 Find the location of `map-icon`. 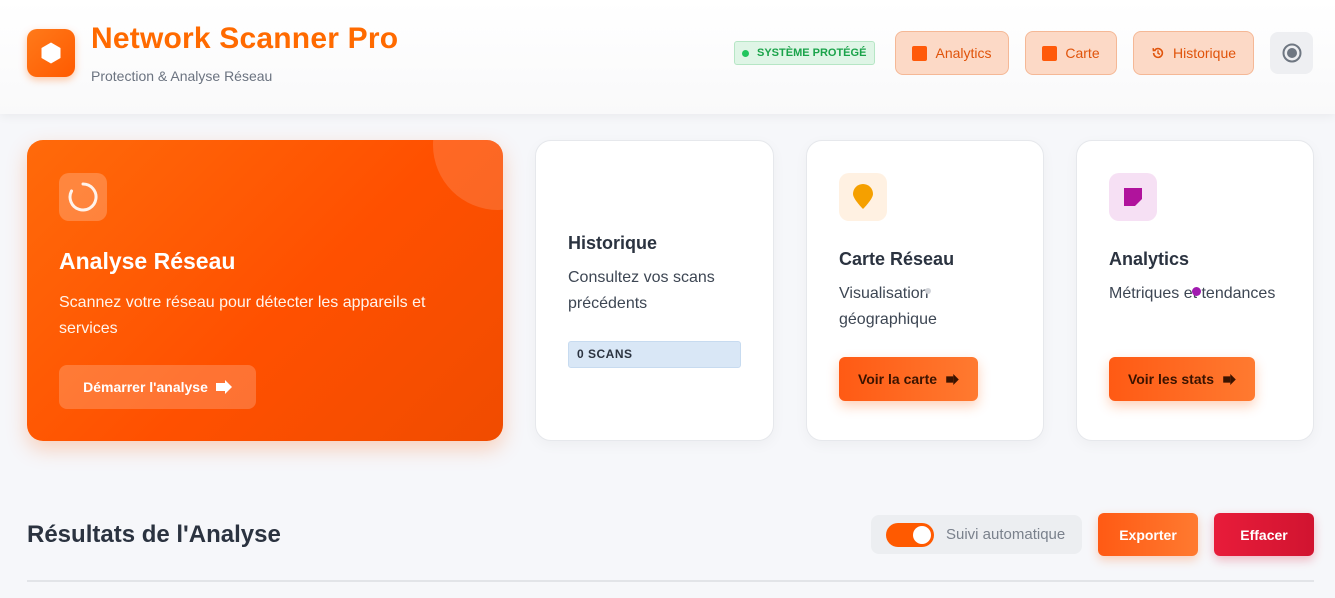

map-icon is located at coordinates (1050, 53).